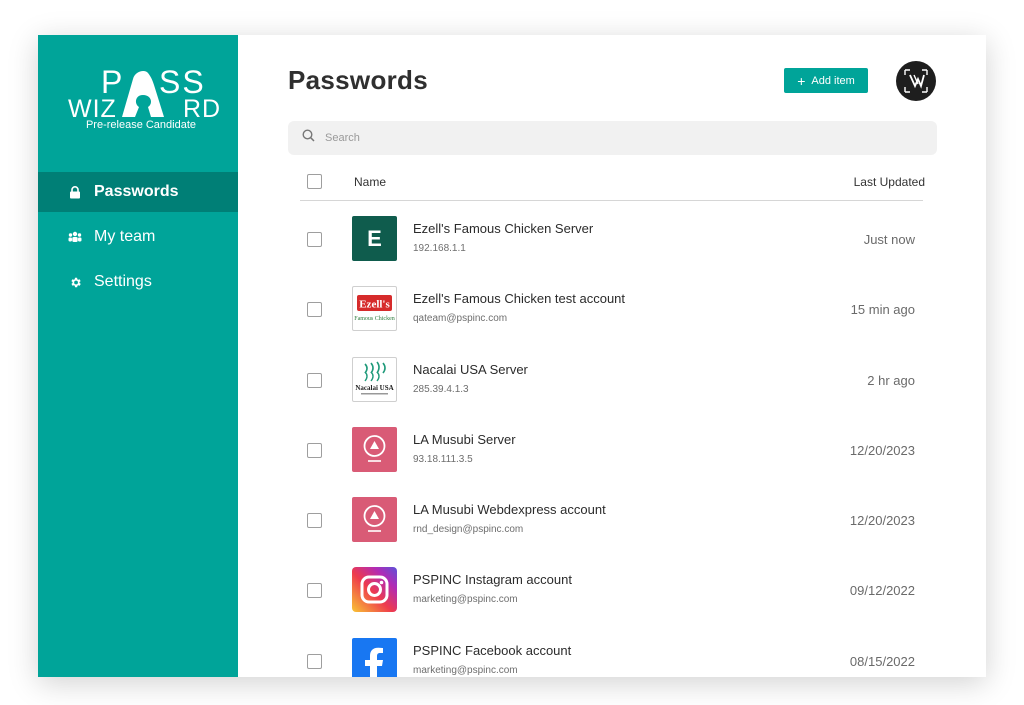 The image size is (1024, 705). I want to click on select-all-checkbox, so click(314, 181).